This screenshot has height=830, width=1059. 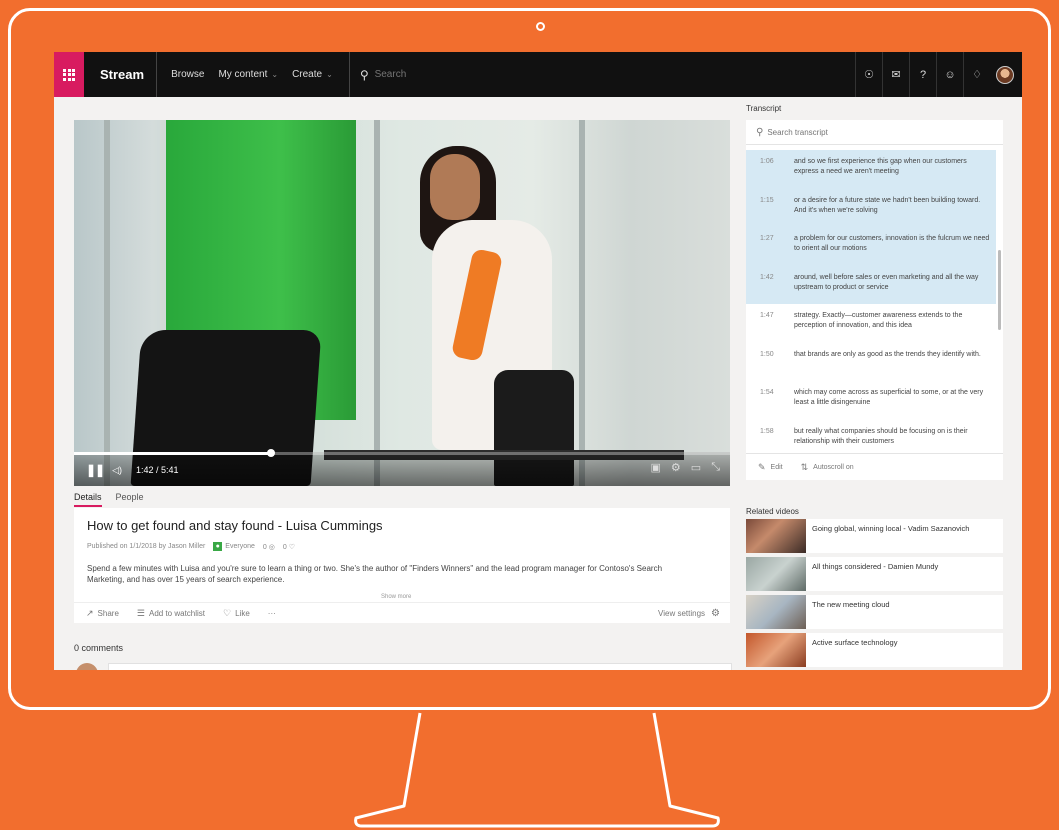 I want to click on share-icon: ↗, so click(x=90, y=612).